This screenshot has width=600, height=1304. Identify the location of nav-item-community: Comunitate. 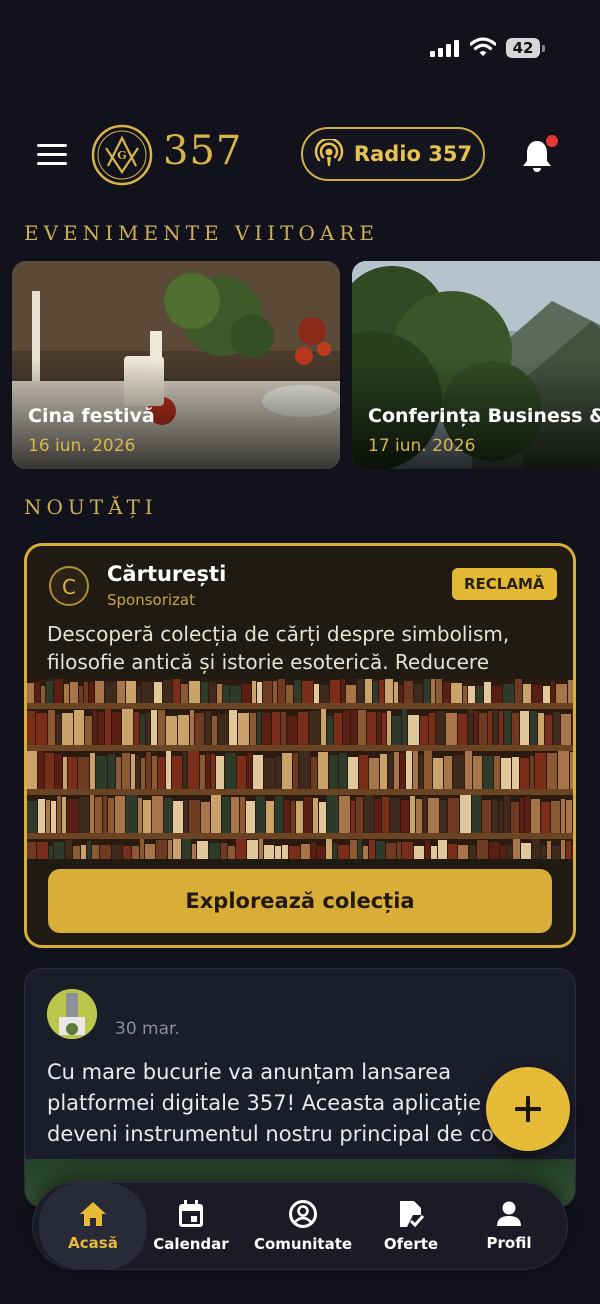
(303, 1226).